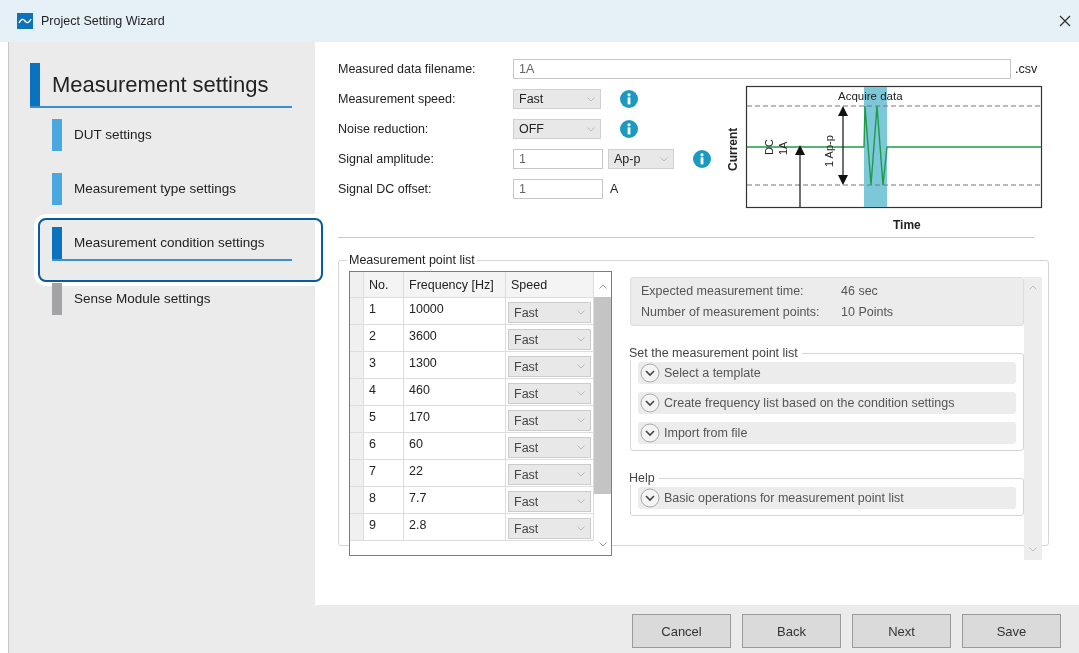  I want to click on footer-button: Back, so click(791, 631).